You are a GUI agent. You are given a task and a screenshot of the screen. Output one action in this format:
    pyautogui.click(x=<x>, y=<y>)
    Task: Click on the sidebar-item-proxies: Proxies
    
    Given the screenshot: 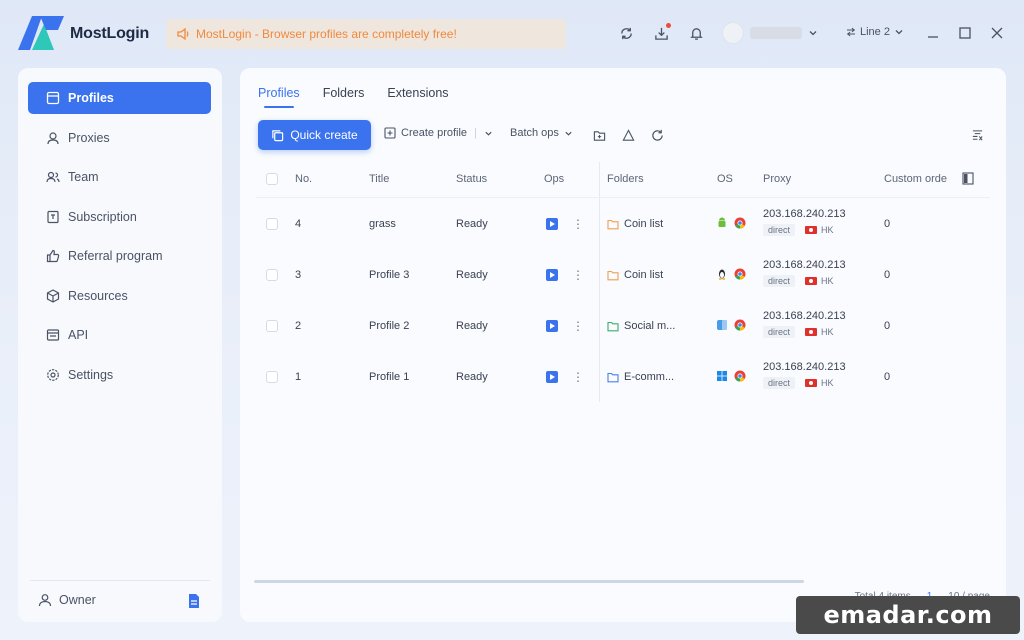 What is the action you would take?
    pyautogui.click(x=119, y=138)
    